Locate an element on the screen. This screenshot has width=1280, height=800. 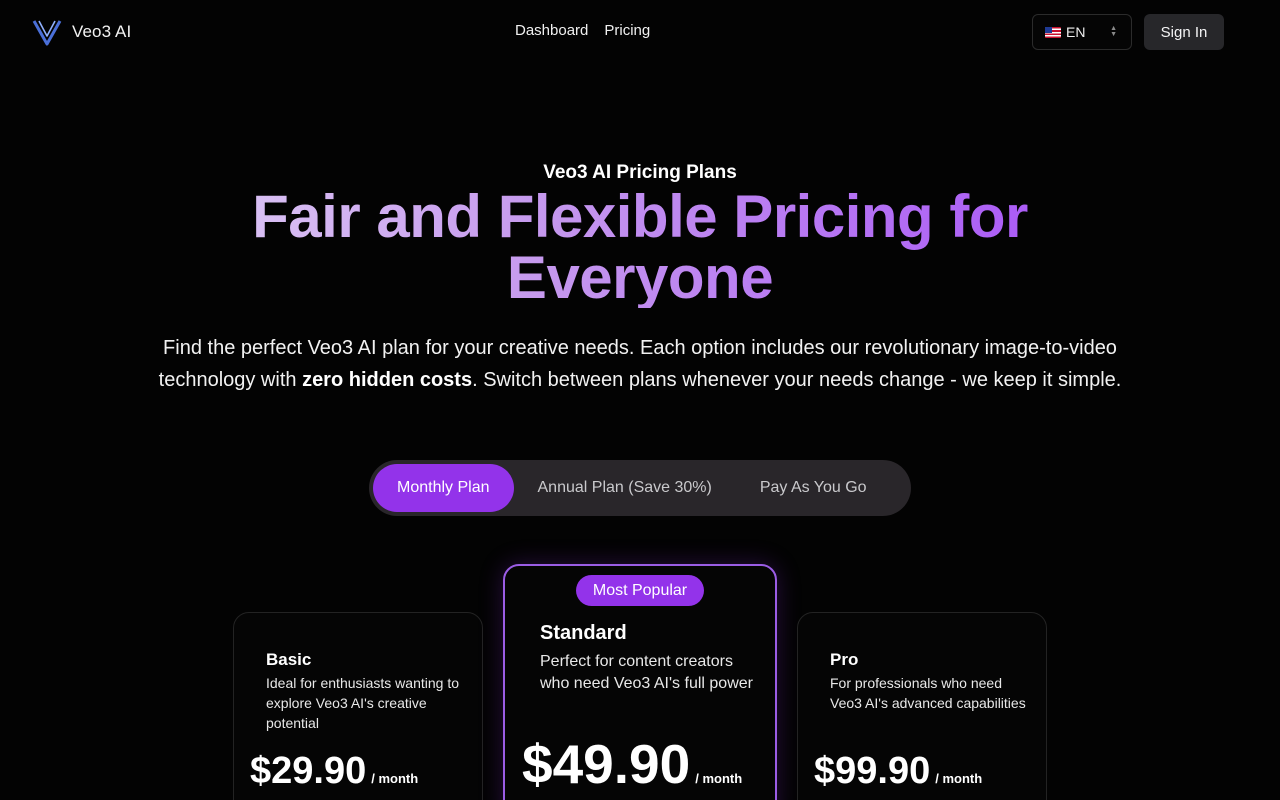
brand-link: Veo3 AI is located at coordinates (81, 32).